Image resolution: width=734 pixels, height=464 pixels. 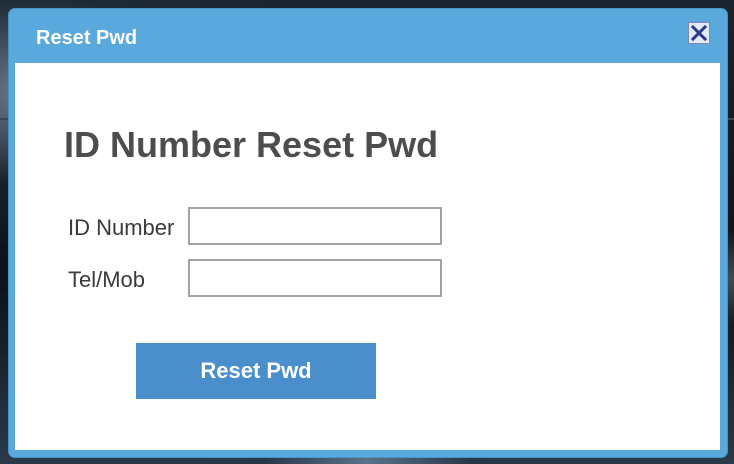 I want to click on dialog-header: Reset Pwd, so click(x=368, y=36).